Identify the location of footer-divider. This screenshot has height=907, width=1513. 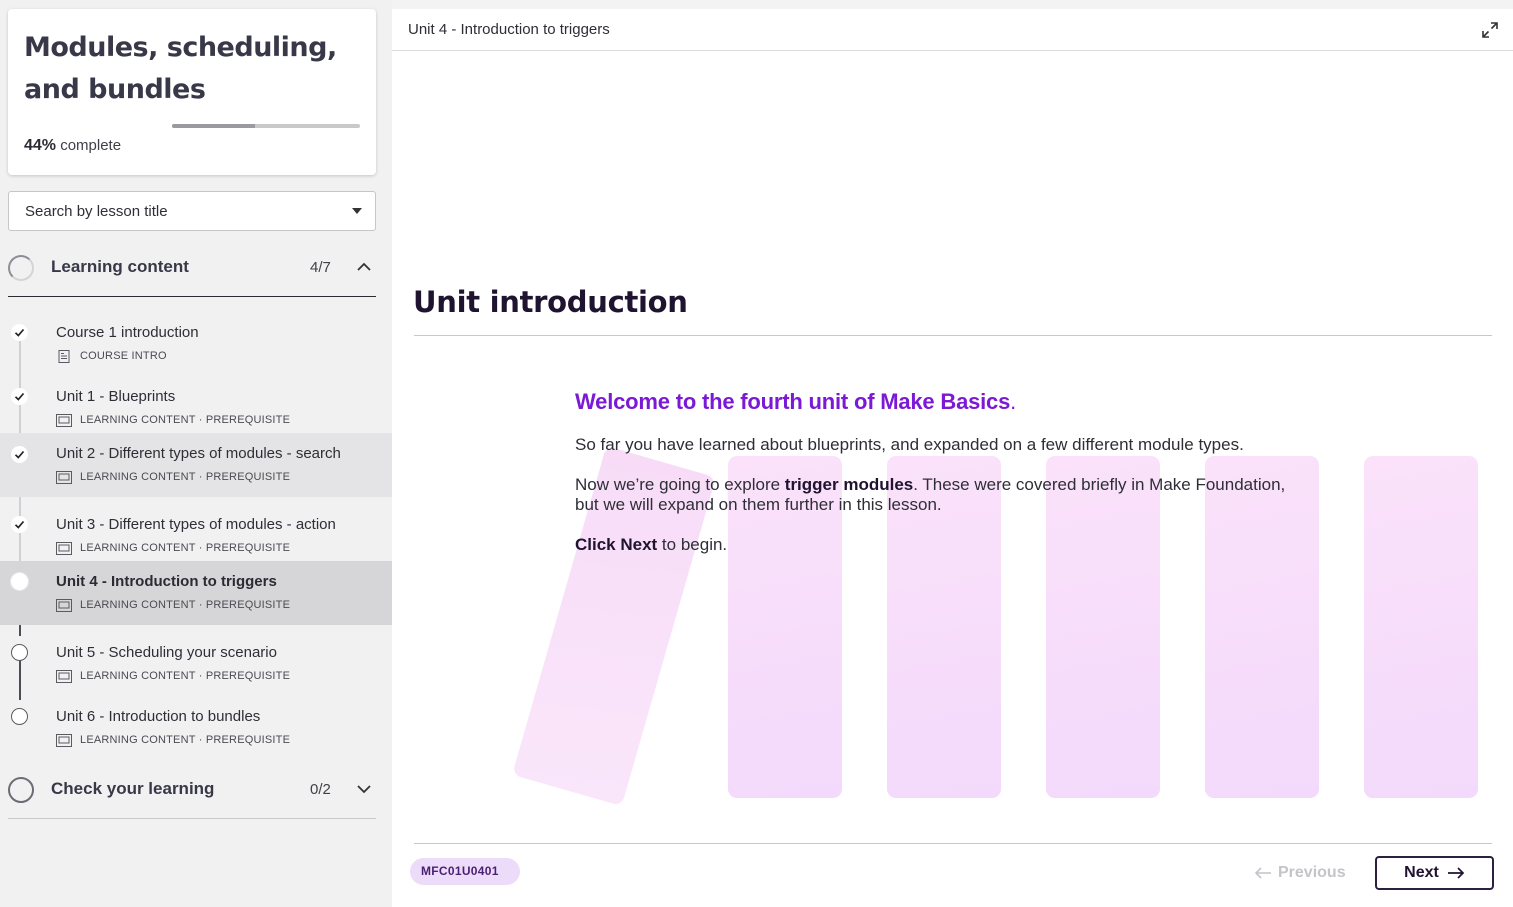
(953, 843).